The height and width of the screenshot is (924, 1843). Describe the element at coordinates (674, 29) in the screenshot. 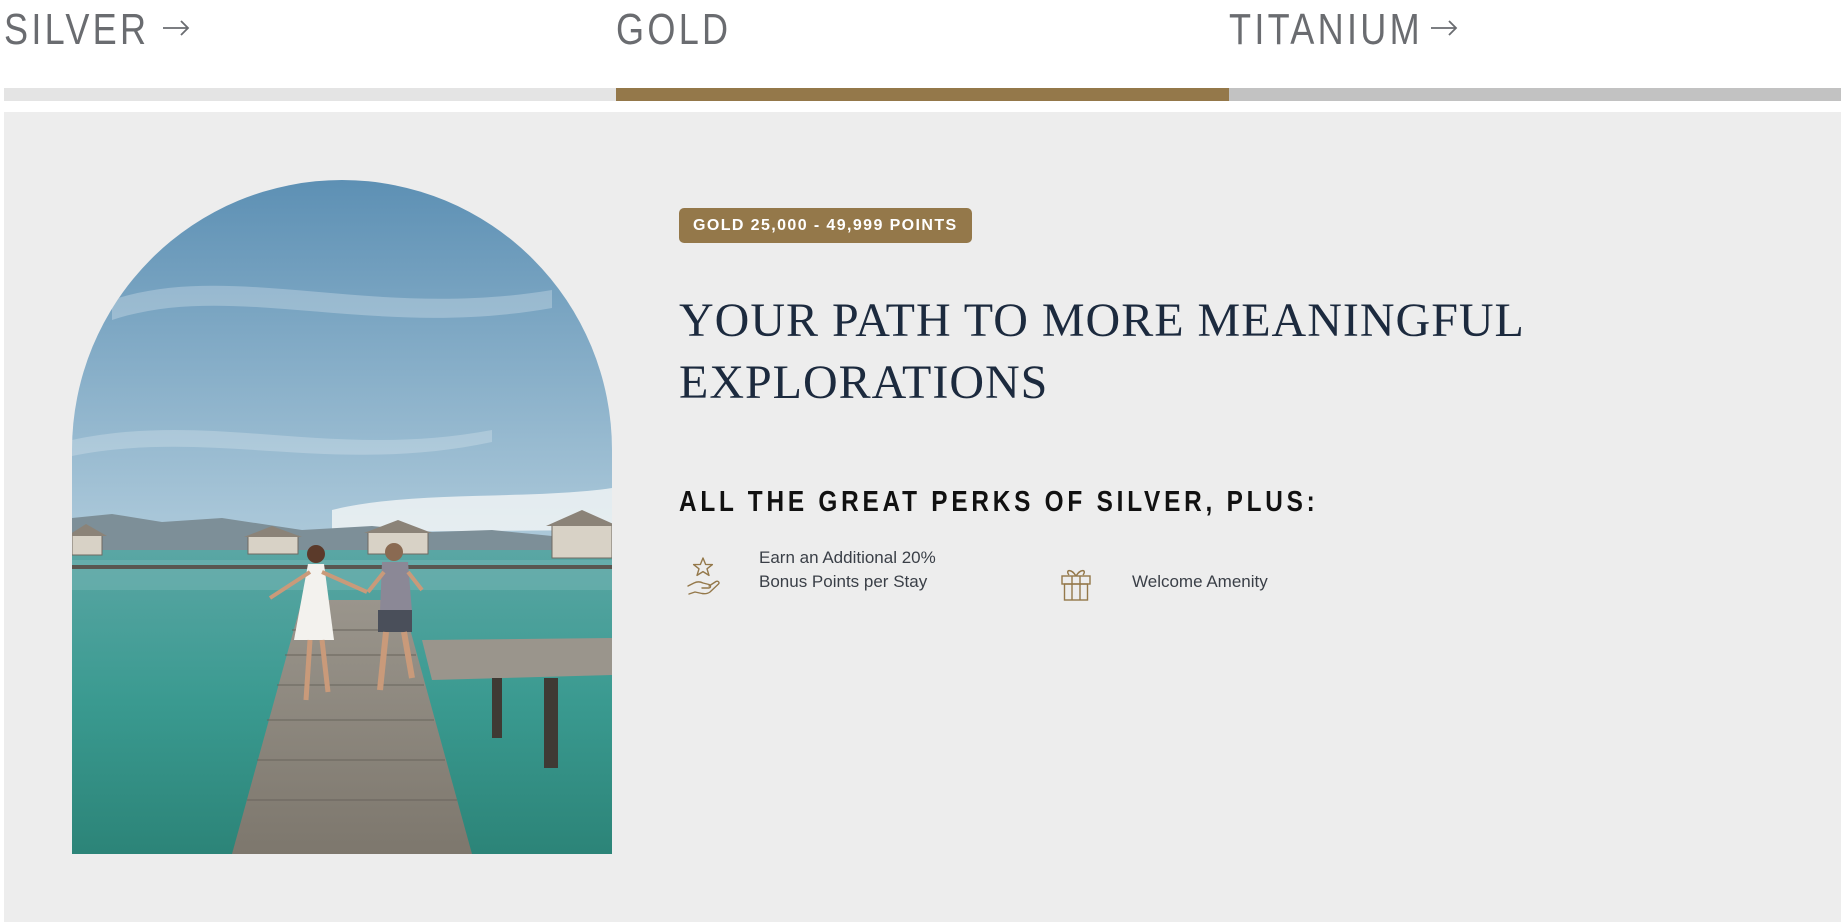

I see `tab-gold-label: GOLD` at that location.